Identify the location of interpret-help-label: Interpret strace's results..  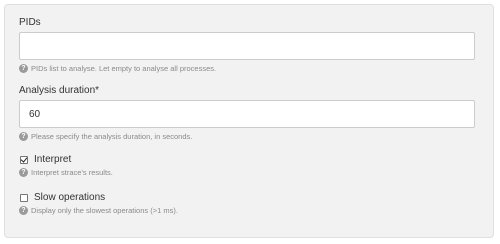
(72, 172).